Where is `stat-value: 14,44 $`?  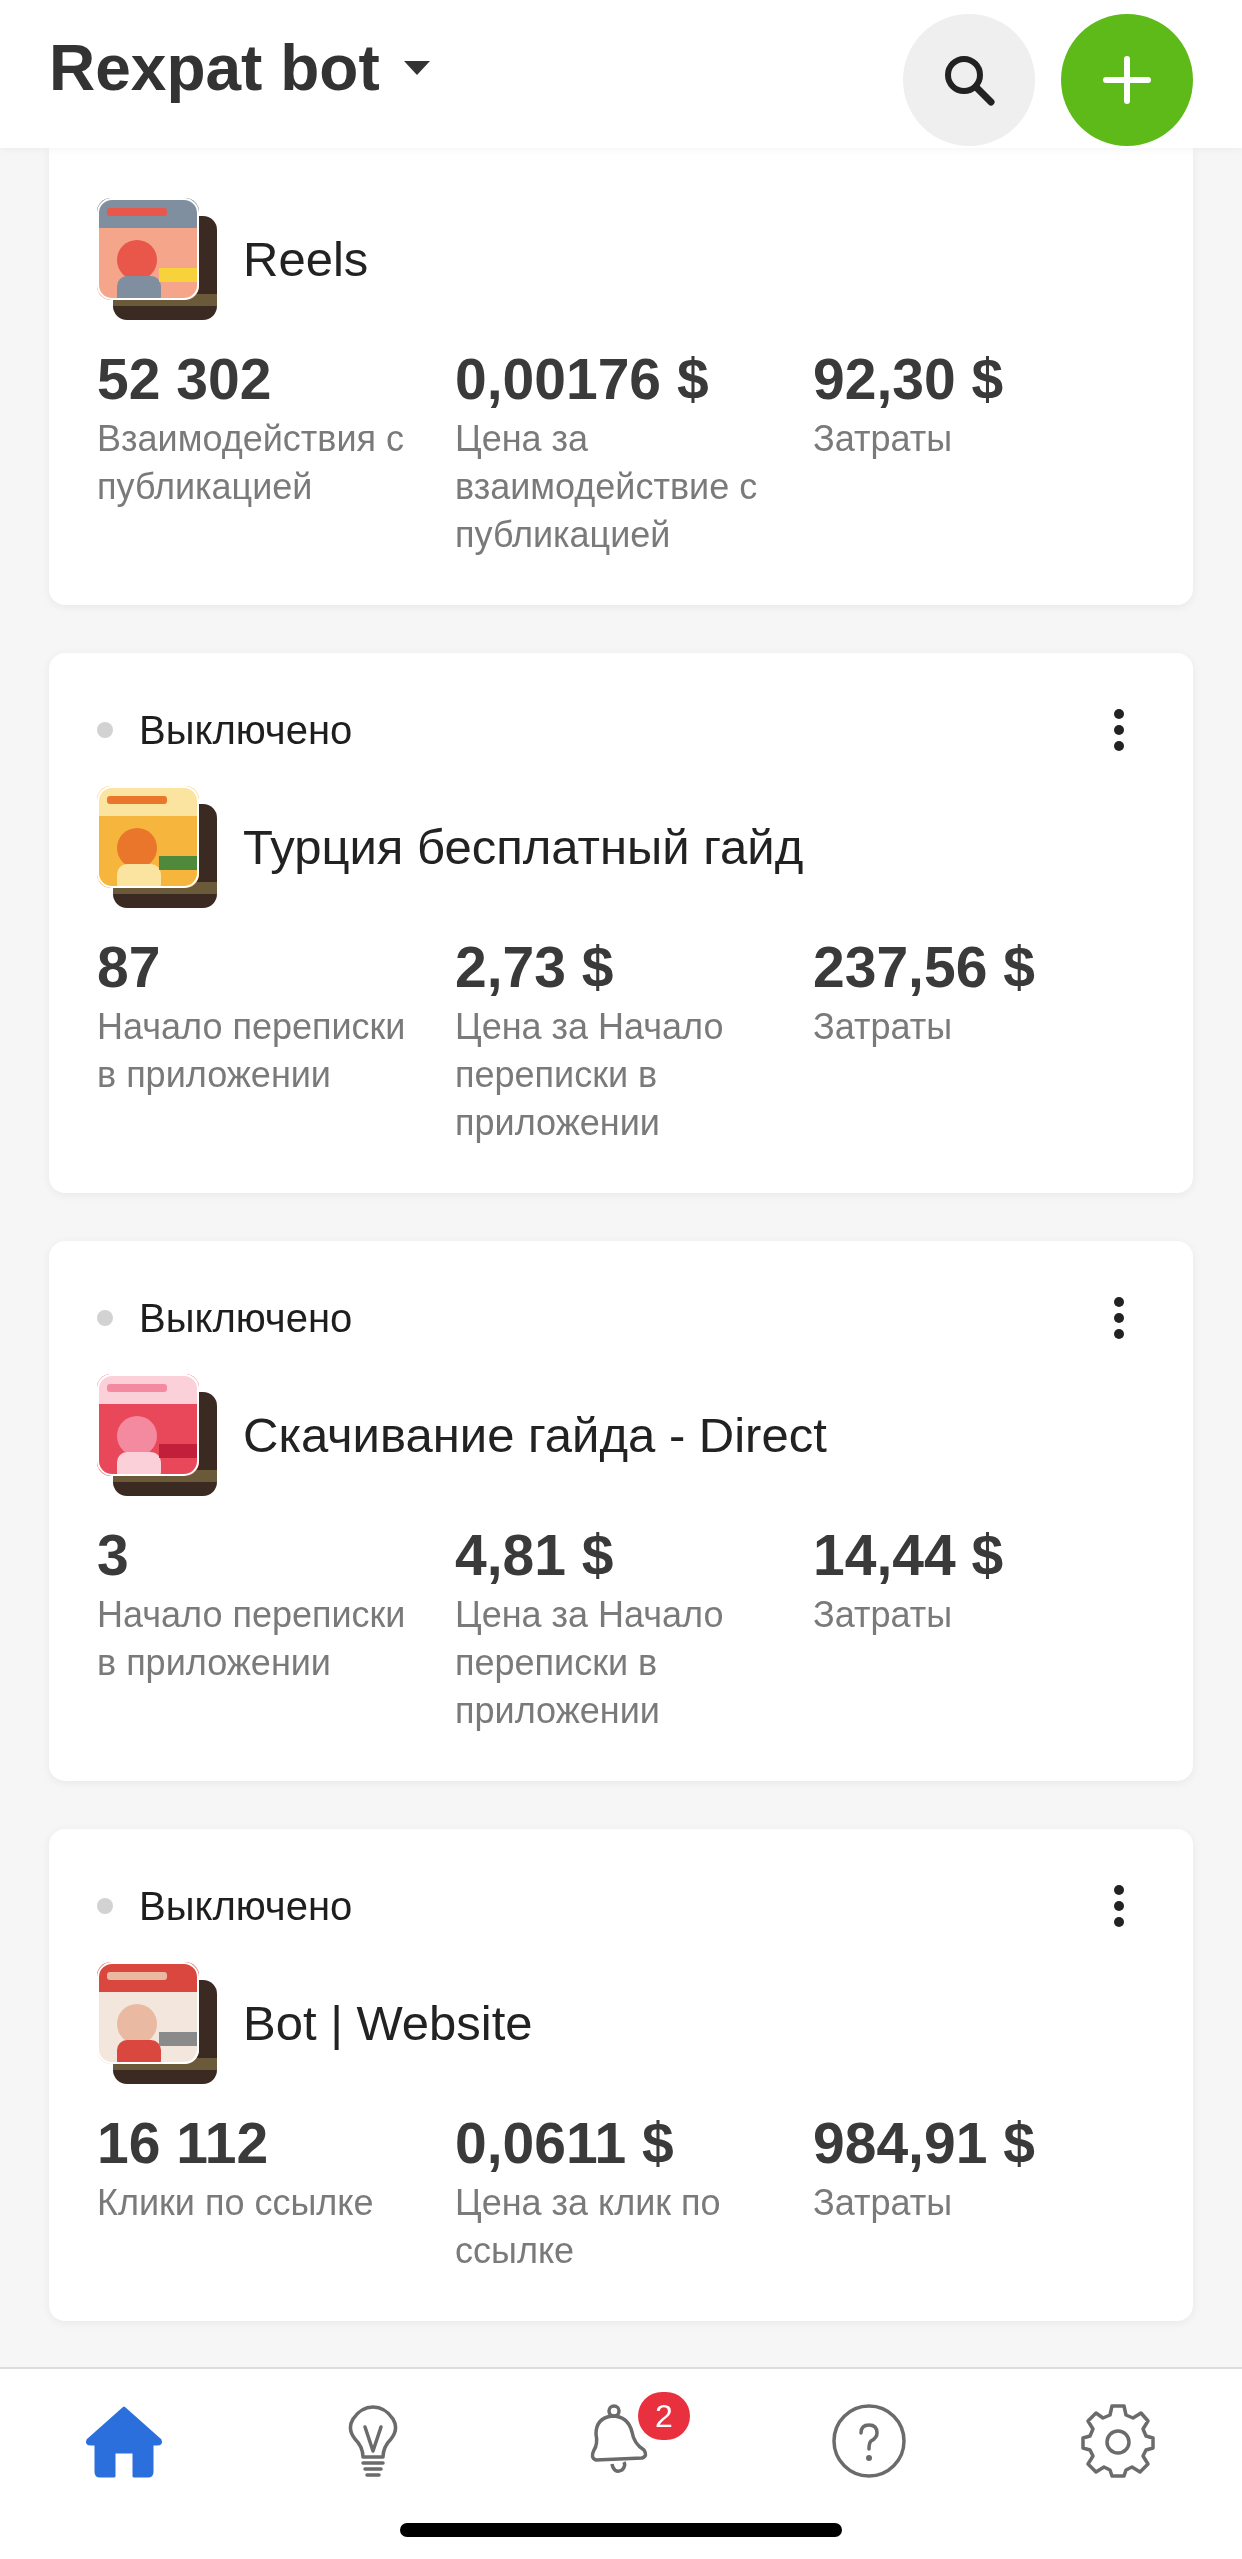
stat-value: 14,44 $ is located at coordinates (909, 1555).